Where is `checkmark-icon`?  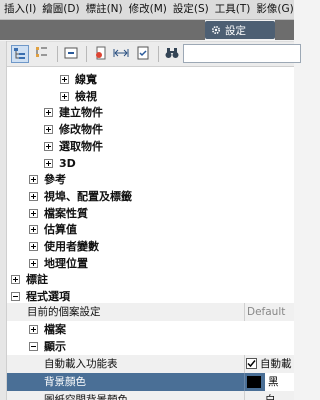 checkmark-icon is located at coordinates (251, 364).